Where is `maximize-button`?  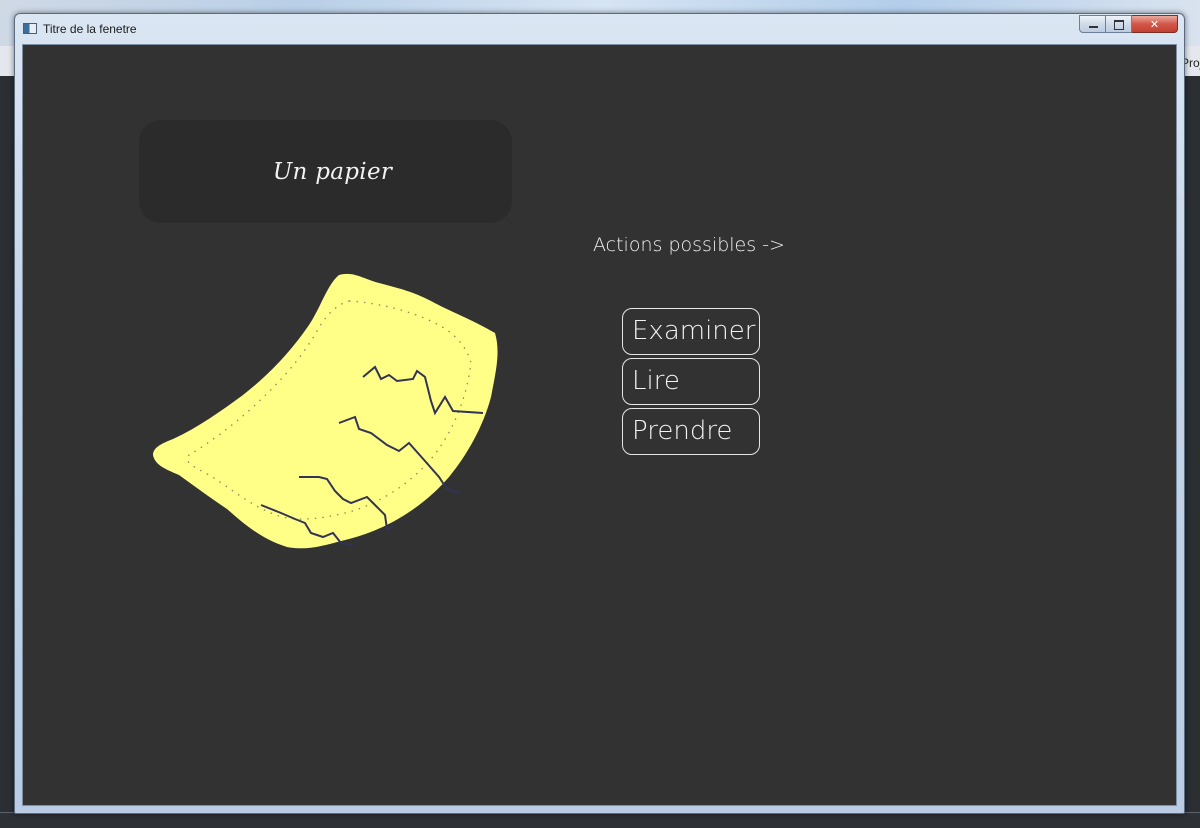
maximize-button is located at coordinates (1119, 24).